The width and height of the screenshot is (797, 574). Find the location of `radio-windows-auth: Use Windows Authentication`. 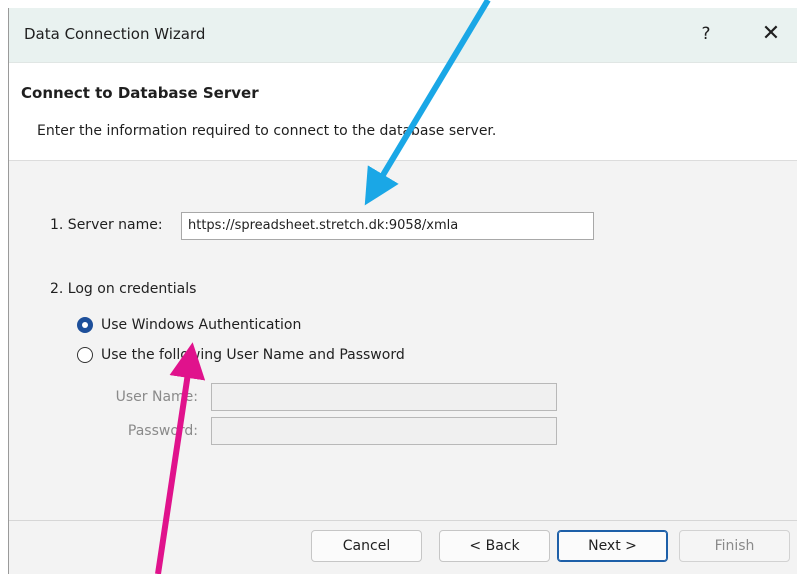

radio-windows-auth: Use Windows Authentication is located at coordinates (189, 325).